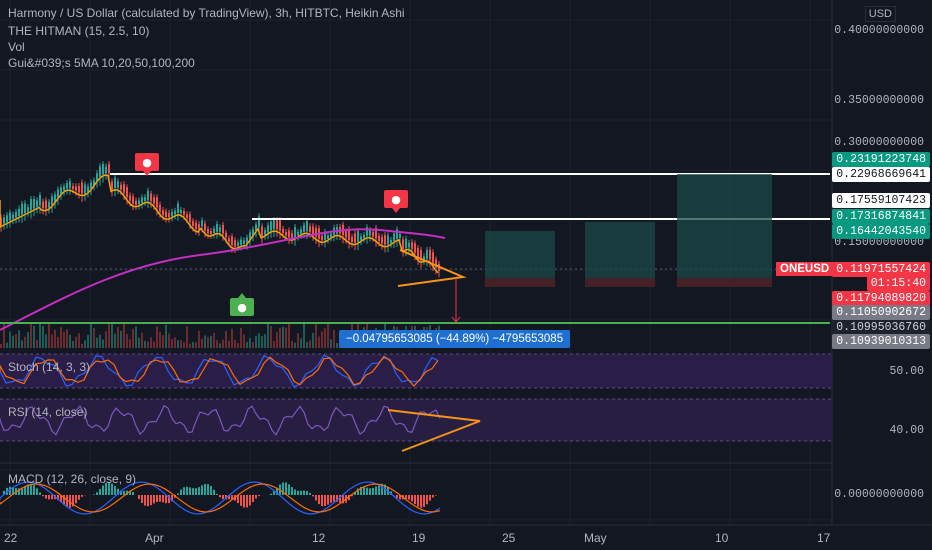 This screenshot has width=932, height=550. What do you see at coordinates (881, 174) in the screenshot?
I see `price-axis-label: 0.22968669641` at bounding box center [881, 174].